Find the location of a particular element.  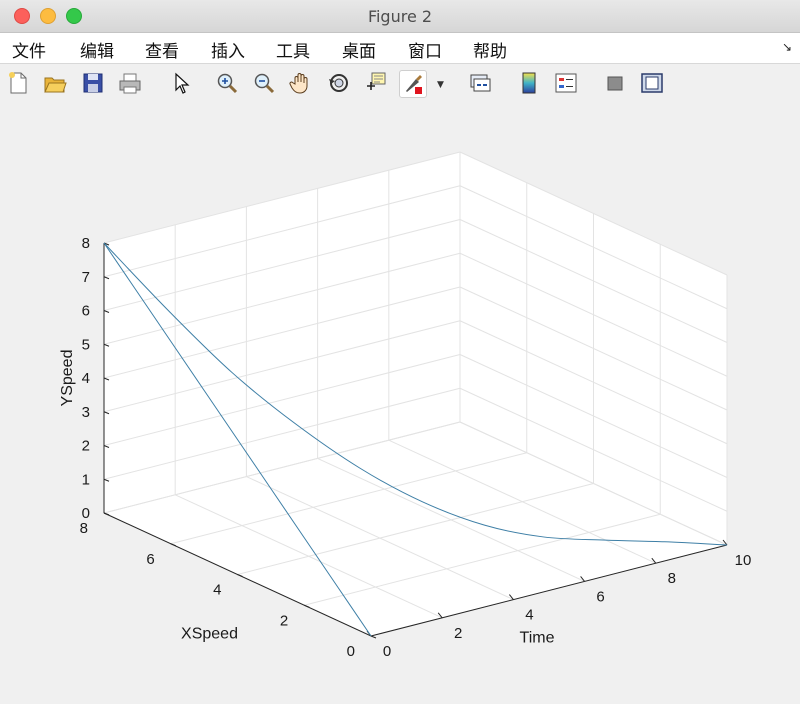

yspeed-tick-label: 6 is located at coordinates (86, 311).